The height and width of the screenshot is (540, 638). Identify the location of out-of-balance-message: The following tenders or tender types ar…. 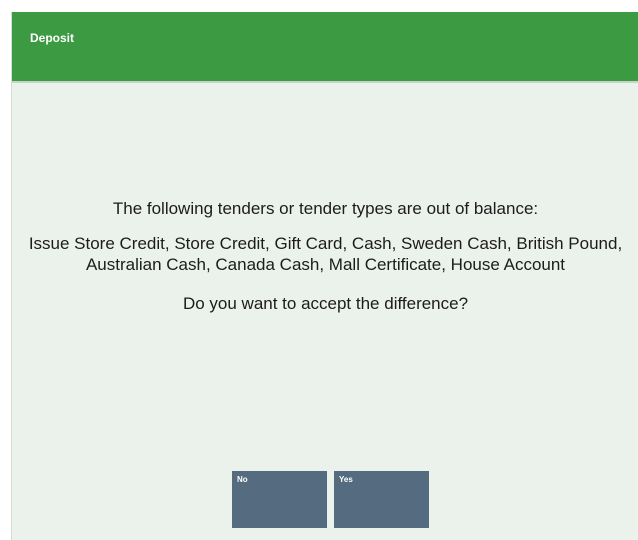
(325, 208).